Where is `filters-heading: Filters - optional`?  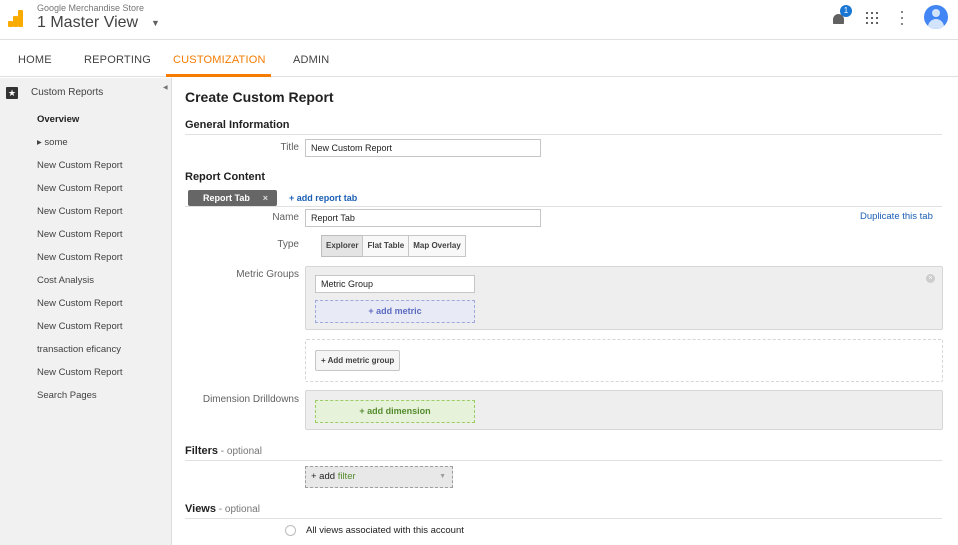
filters-heading: Filters - optional is located at coordinates (223, 451).